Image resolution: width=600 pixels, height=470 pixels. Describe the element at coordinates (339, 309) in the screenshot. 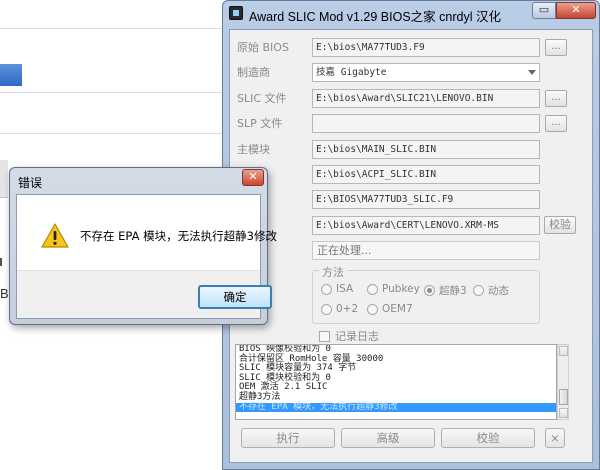

I see `radio-0plus2: 0+2` at that location.